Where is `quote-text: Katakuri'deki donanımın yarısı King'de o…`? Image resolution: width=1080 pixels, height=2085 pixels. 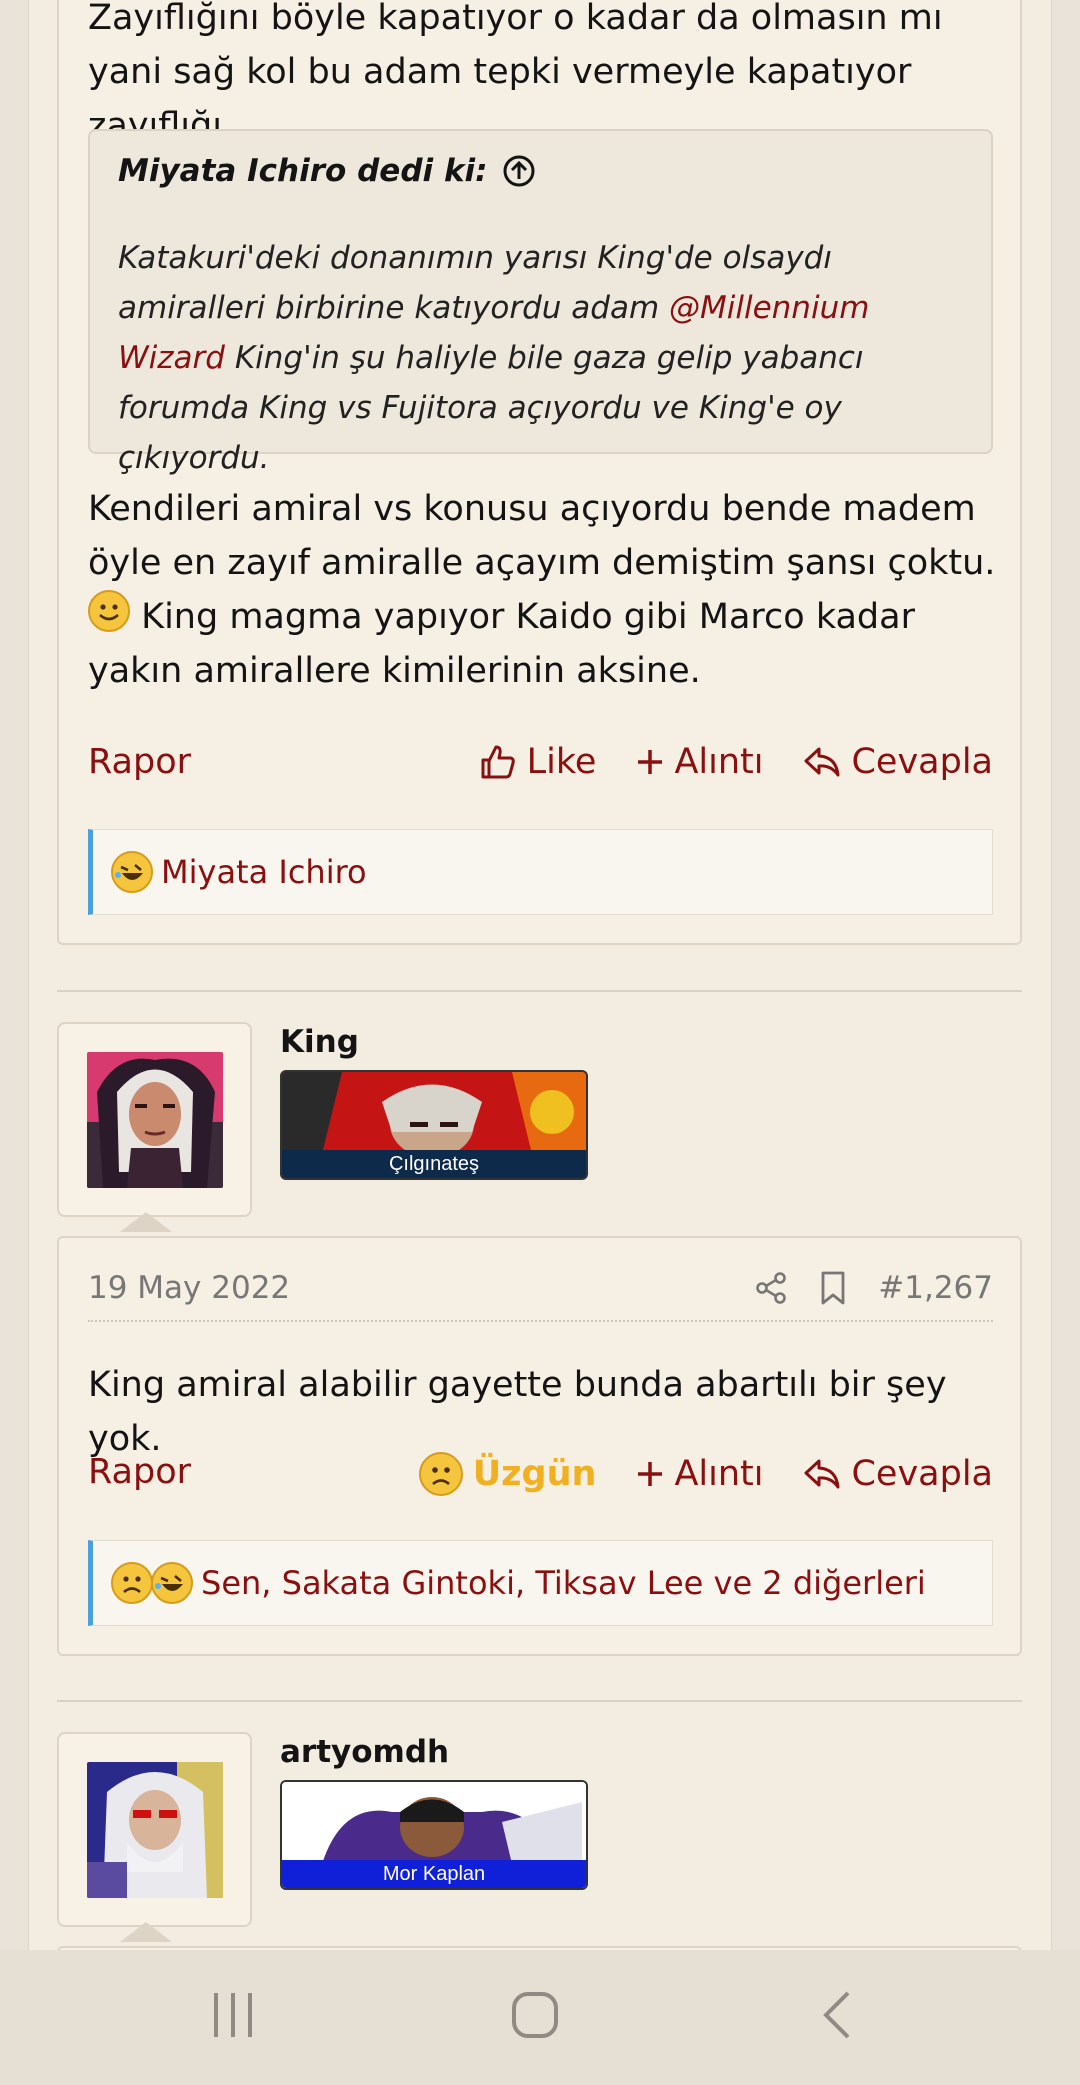 quote-text: Katakuri'deki donanımın yarısı King'de o… is located at coordinates (548, 358).